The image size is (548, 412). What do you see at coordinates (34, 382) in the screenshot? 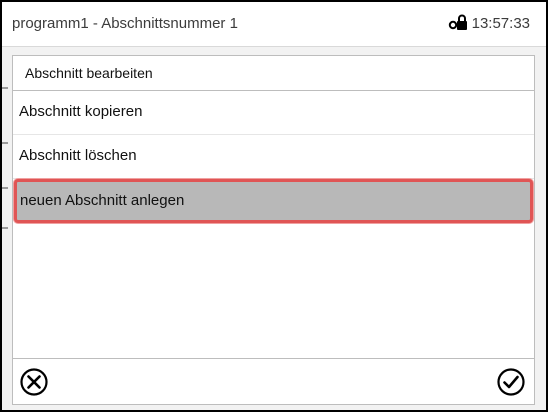
I see `cancel-circle-x-icon` at bounding box center [34, 382].